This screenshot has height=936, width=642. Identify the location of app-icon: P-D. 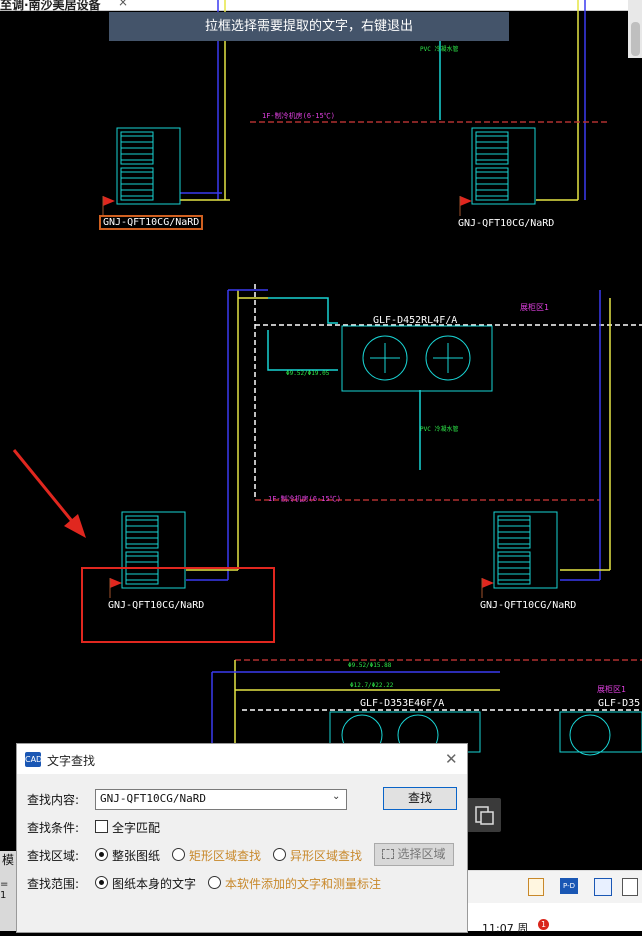
(569, 886).